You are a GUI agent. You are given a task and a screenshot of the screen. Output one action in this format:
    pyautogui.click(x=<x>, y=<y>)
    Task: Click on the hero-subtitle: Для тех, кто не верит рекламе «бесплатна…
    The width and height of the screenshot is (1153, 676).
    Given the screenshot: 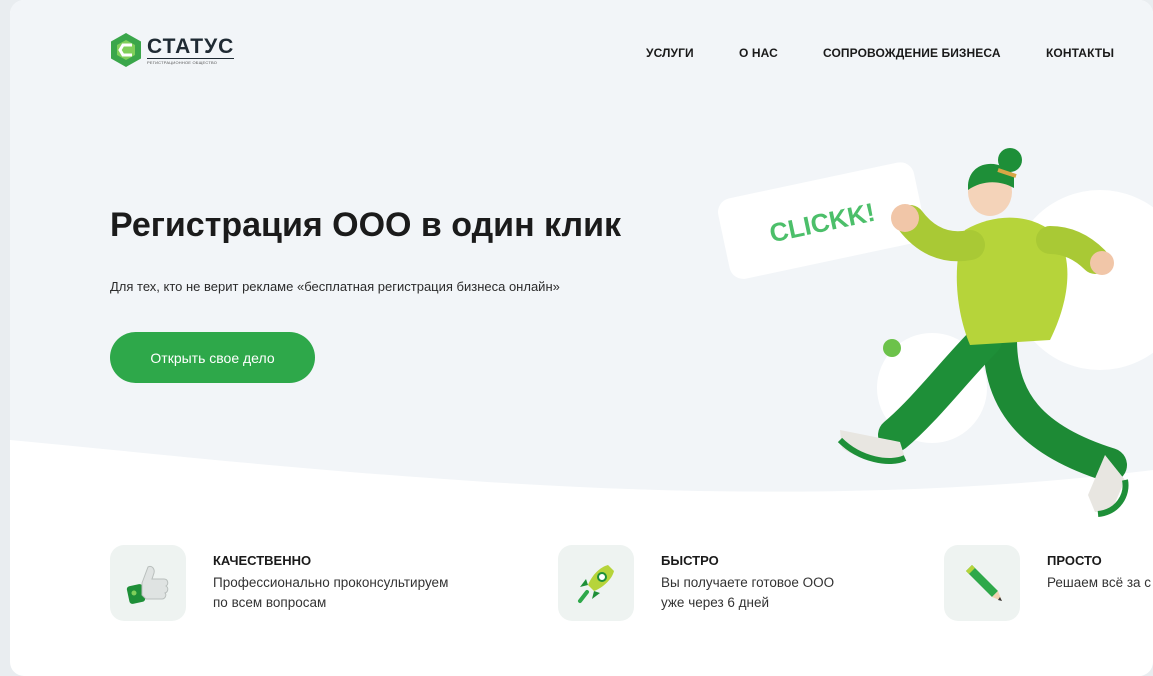 What is the action you would take?
    pyautogui.click(x=335, y=286)
    